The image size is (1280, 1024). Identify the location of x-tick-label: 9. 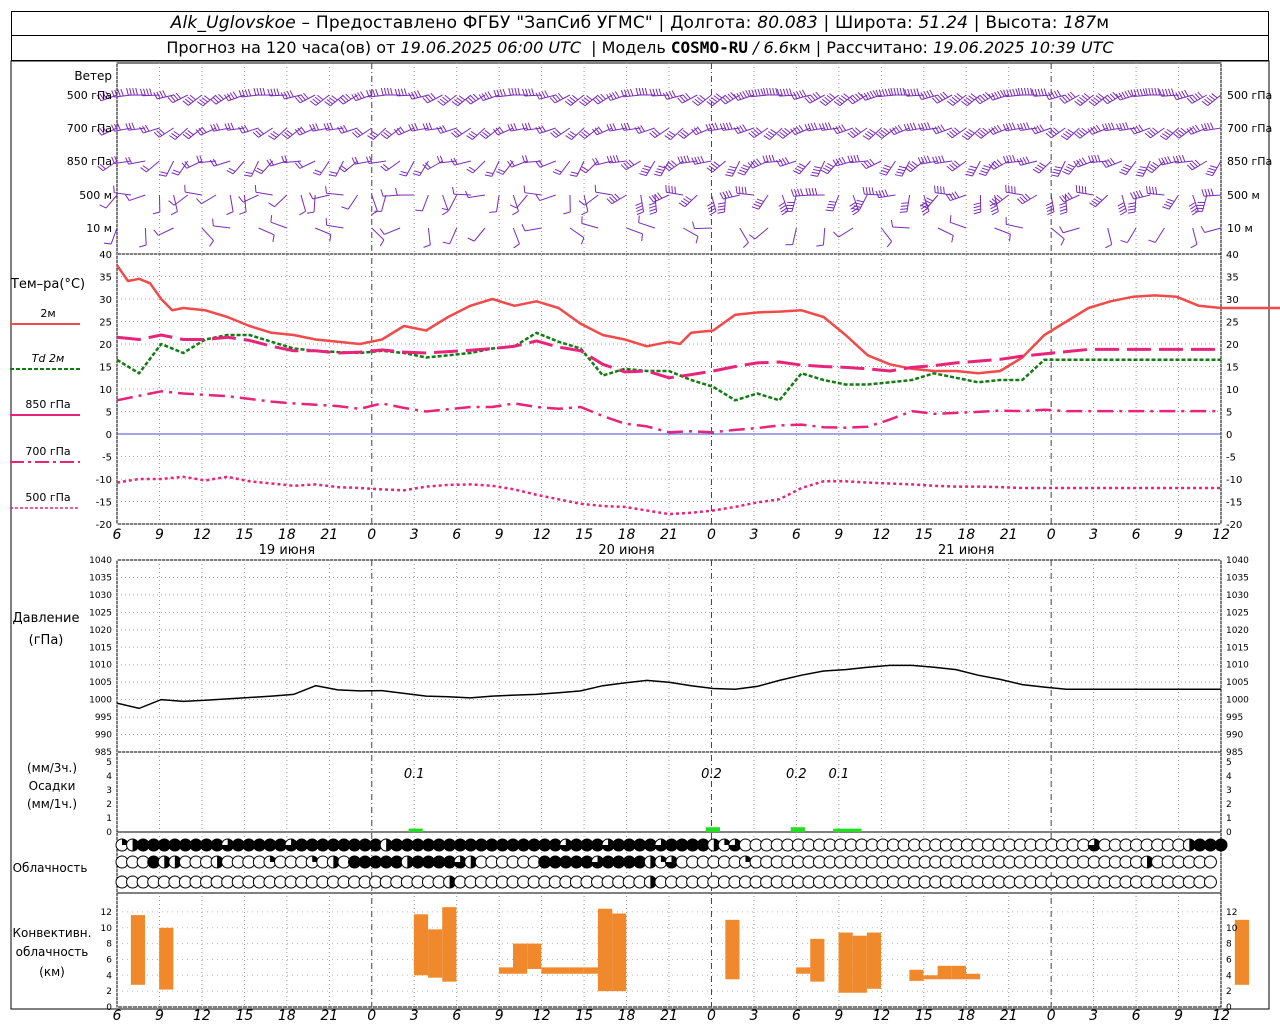
(159, 535).